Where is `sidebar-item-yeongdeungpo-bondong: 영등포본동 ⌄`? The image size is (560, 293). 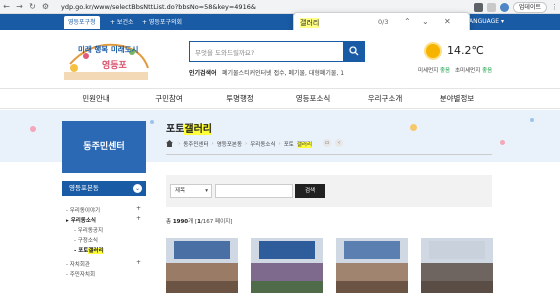
sidebar-item-yeongdeungpo-bondong: 영등포본동 ⌄ is located at coordinates (104, 188).